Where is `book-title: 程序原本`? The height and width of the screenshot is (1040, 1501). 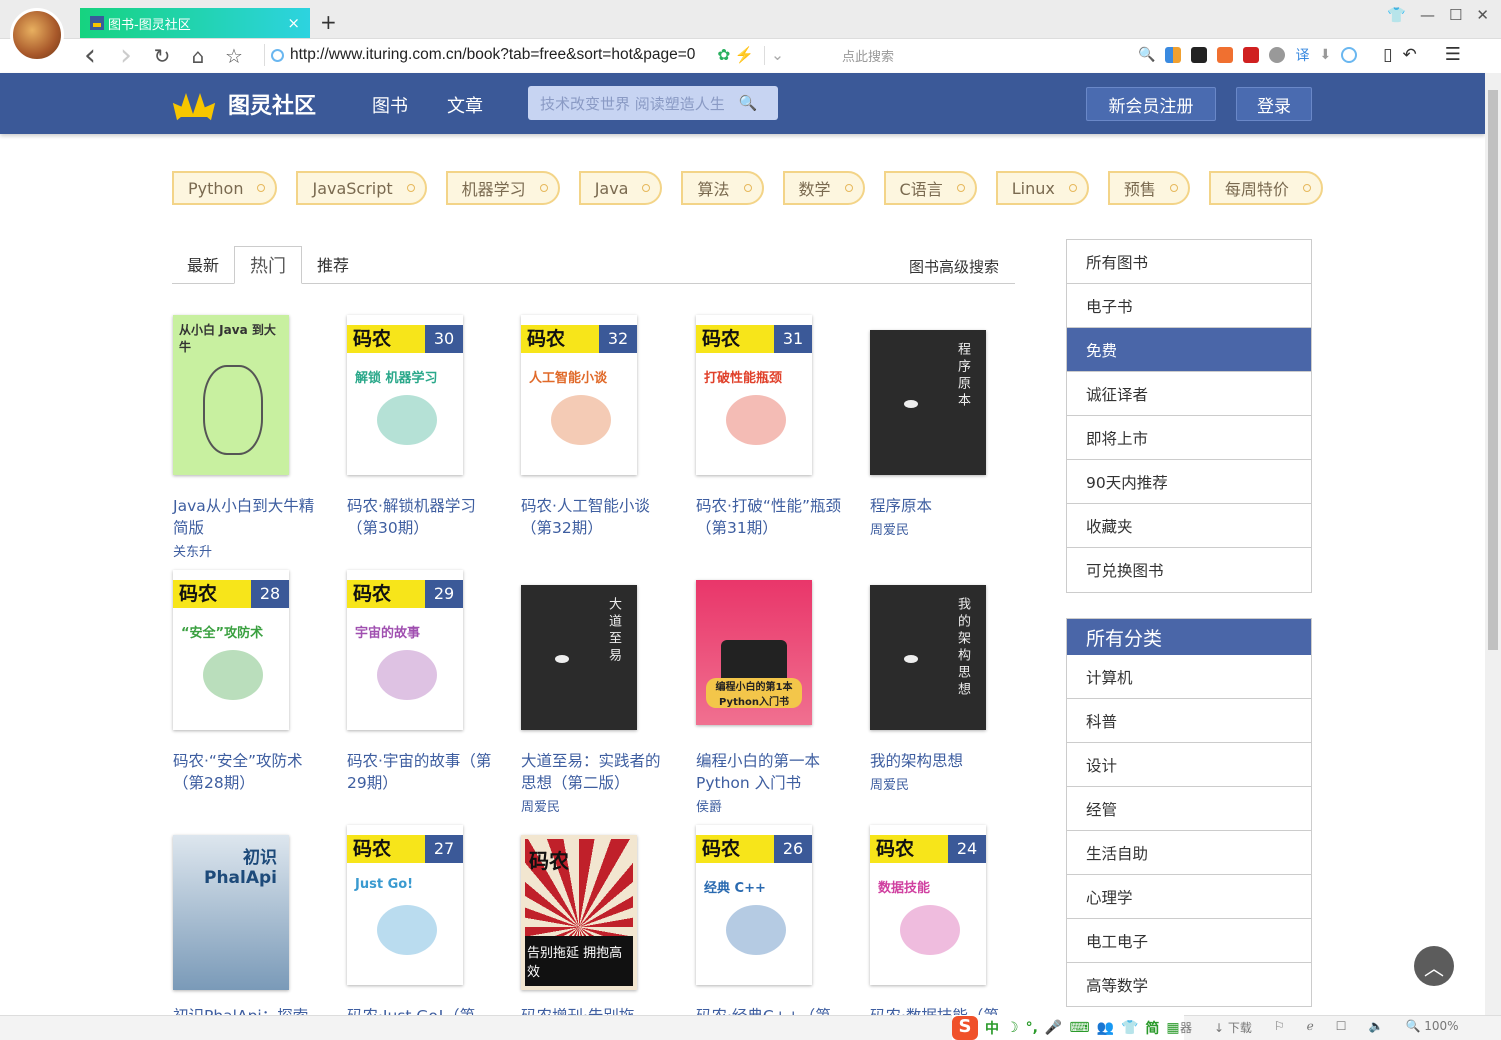 book-title: 程序原本 is located at coordinates (945, 506).